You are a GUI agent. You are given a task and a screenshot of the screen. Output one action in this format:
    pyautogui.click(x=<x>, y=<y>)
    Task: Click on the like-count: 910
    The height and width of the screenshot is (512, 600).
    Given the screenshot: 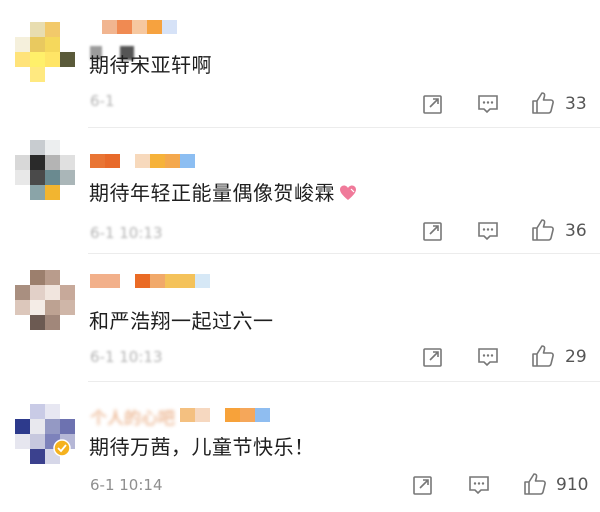 What is the action you would take?
    pyautogui.click(x=572, y=485)
    